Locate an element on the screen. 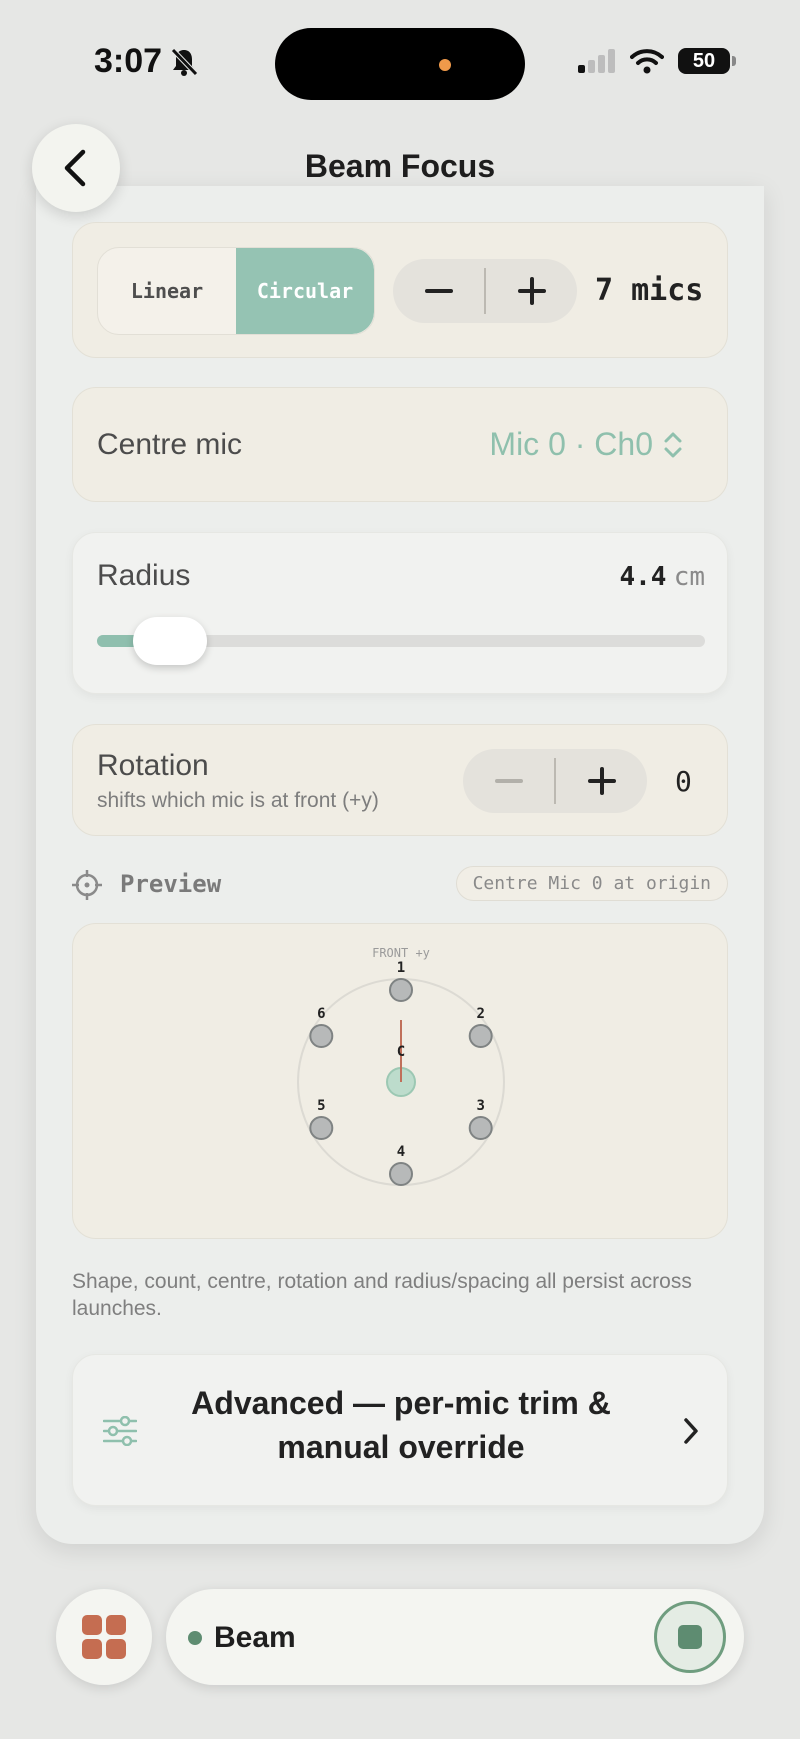 This screenshot has height=1739, width=800. camera-indicator is located at coordinates (445, 65).